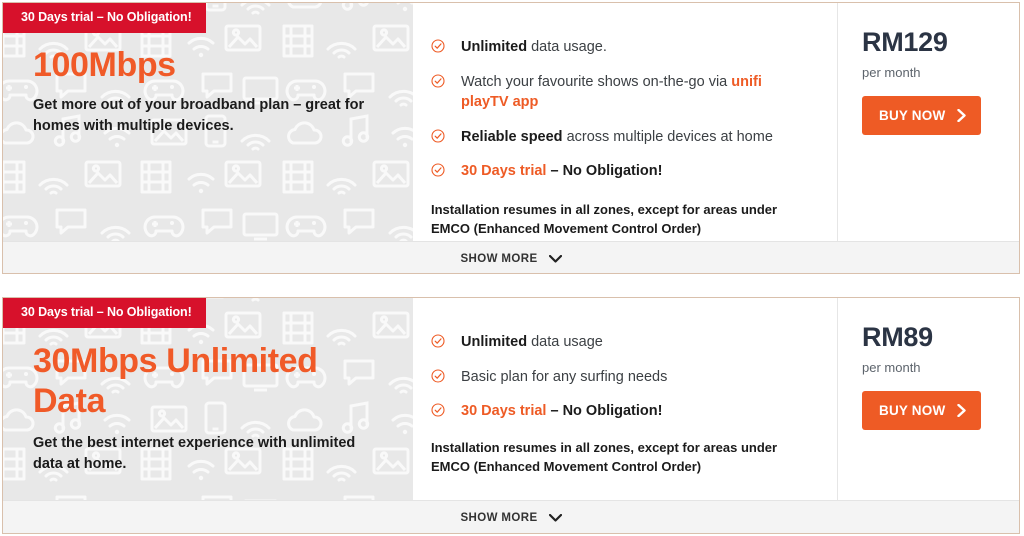 The width and height of the screenshot is (1024, 536). What do you see at coordinates (175, 380) in the screenshot?
I see `plan-title: 30Mbps Unlimited Data` at bounding box center [175, 380].